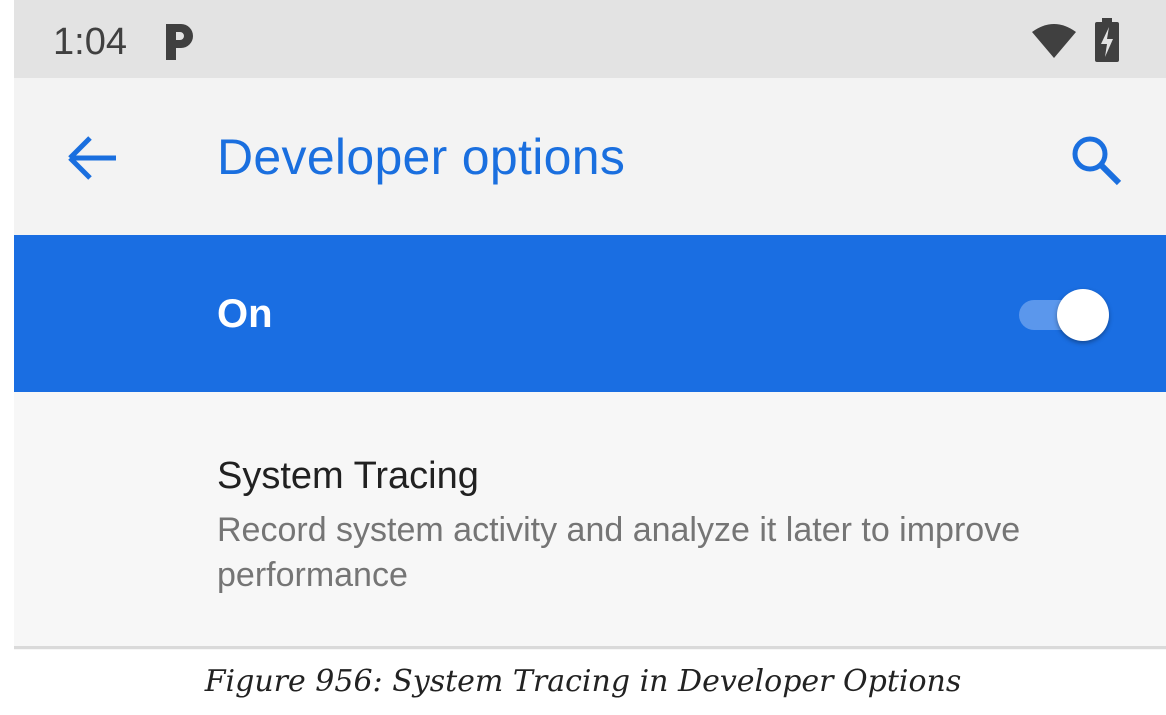 The height and width of the screenshot is (715, 1166). I want to click on status-bar: 1:04, so click(590, 39).